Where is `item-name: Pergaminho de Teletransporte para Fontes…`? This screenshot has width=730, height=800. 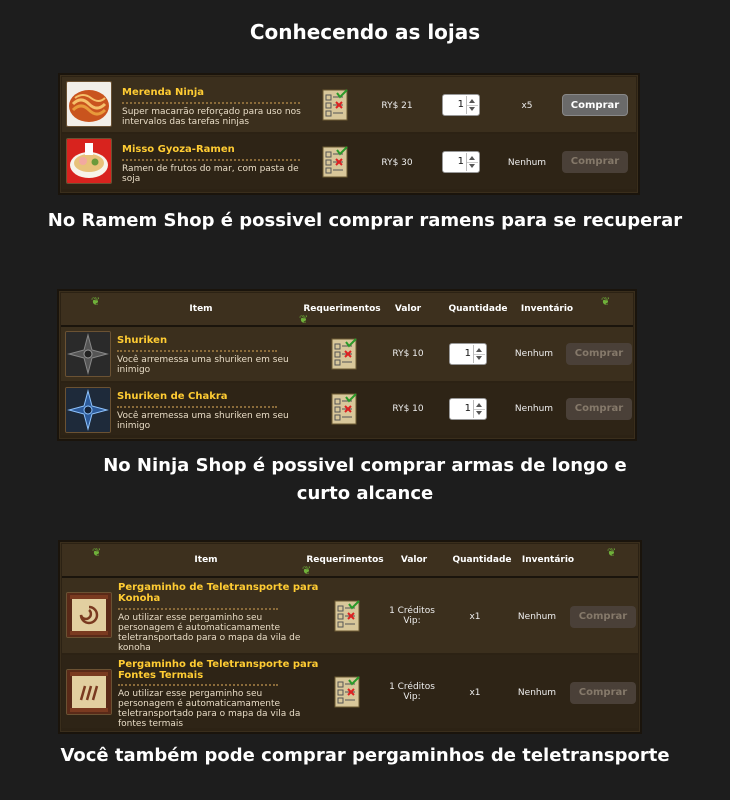
item-name: Pergaminho de Teletransporte para Fontes… is located at coordinates (218, 670).